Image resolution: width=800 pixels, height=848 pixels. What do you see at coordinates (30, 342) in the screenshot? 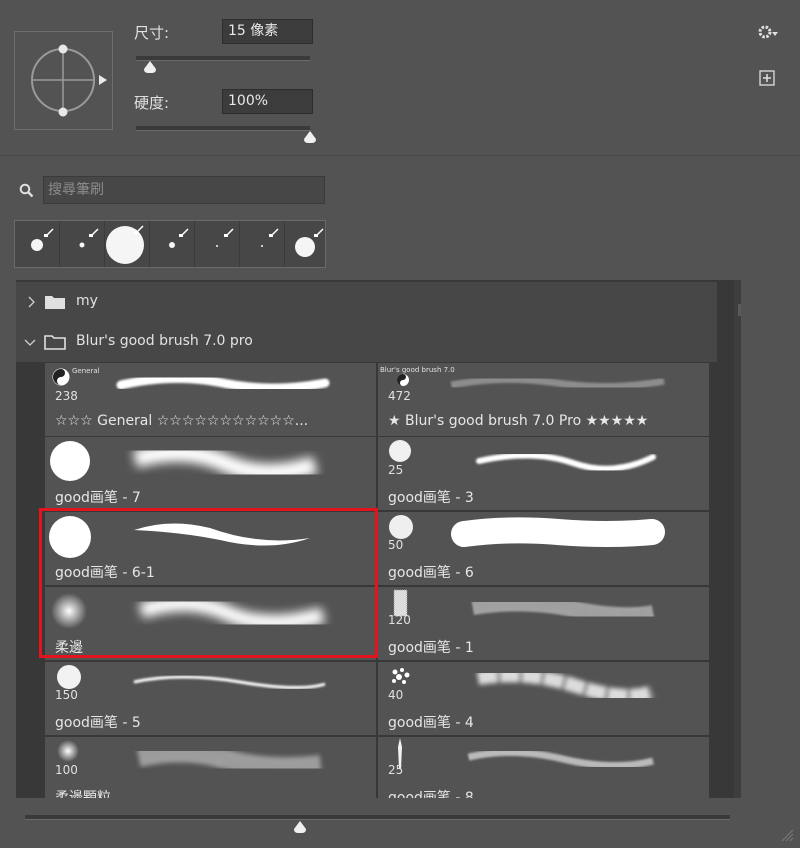
I see `chevron-down-icon` at bounding box center [30, 342].